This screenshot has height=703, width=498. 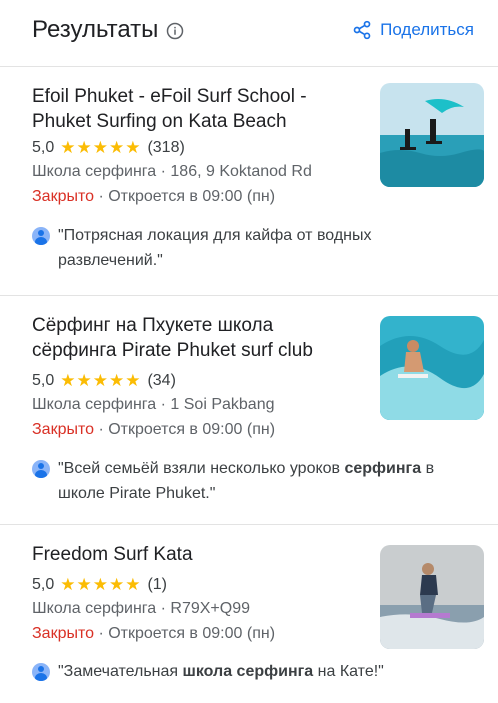 I want to click on share-label: Поделиться, so click(x=427, y=29).